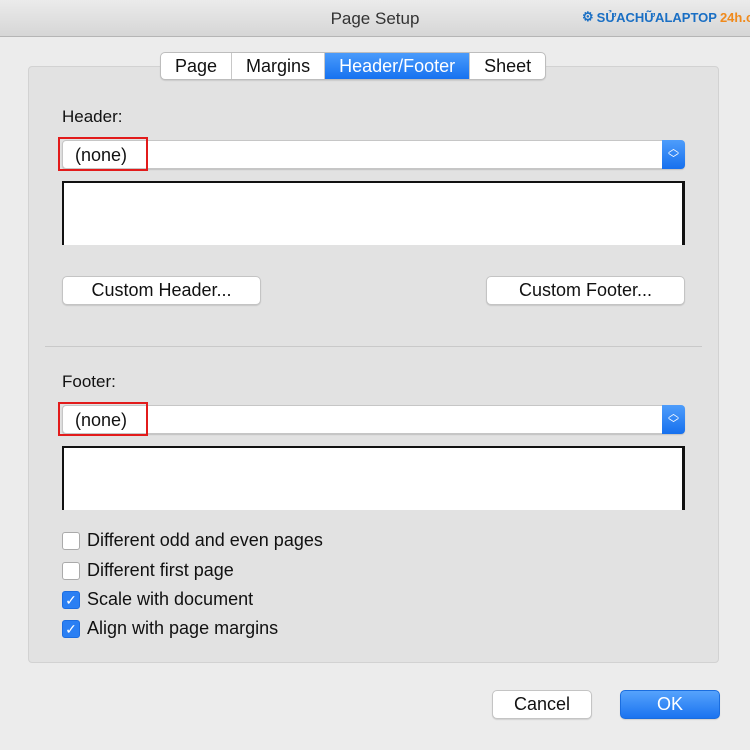 The image size is (750, 750). I want to click on gear-icon: ⚙, so click(588, 16).